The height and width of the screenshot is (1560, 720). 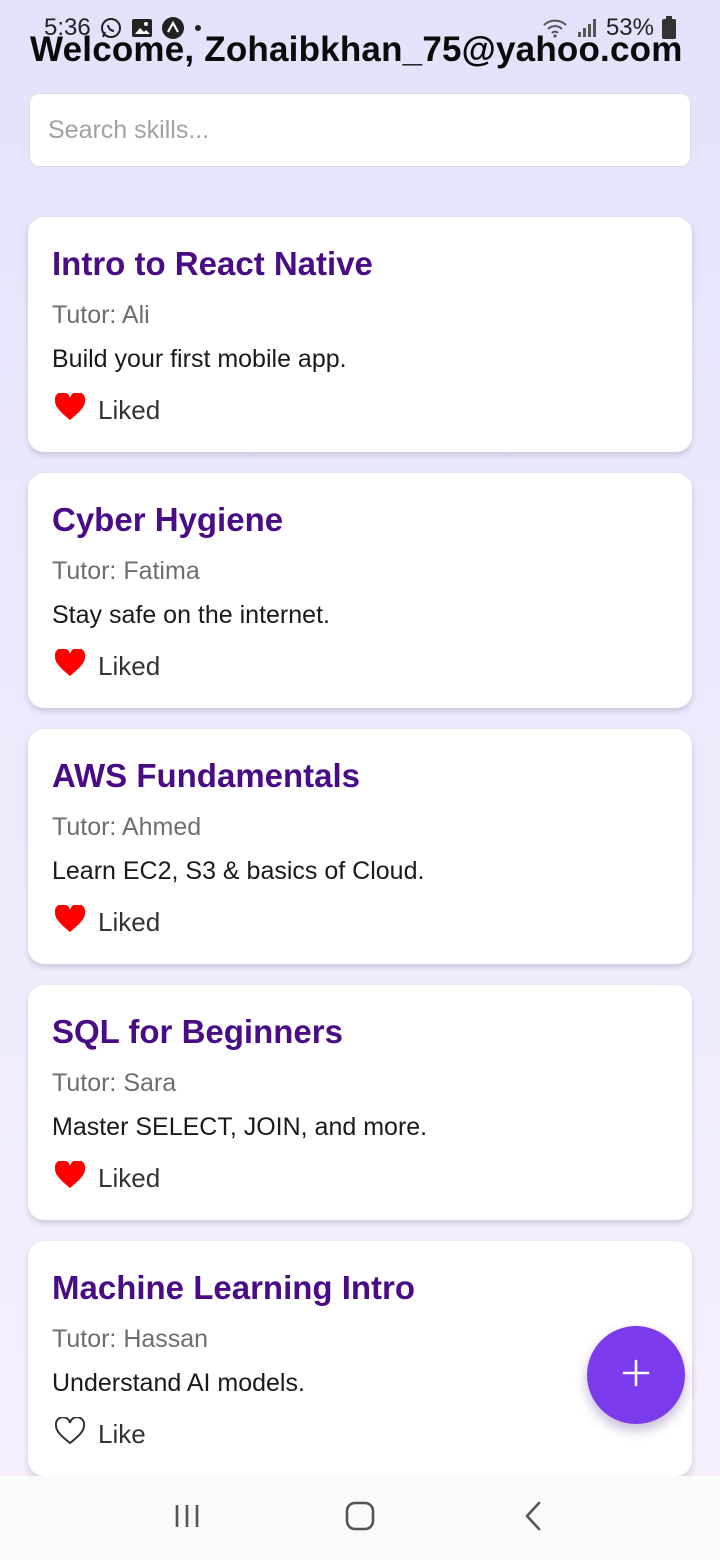 I want to click on skill-title: Intro to React Native, so click(x=212, y=263).